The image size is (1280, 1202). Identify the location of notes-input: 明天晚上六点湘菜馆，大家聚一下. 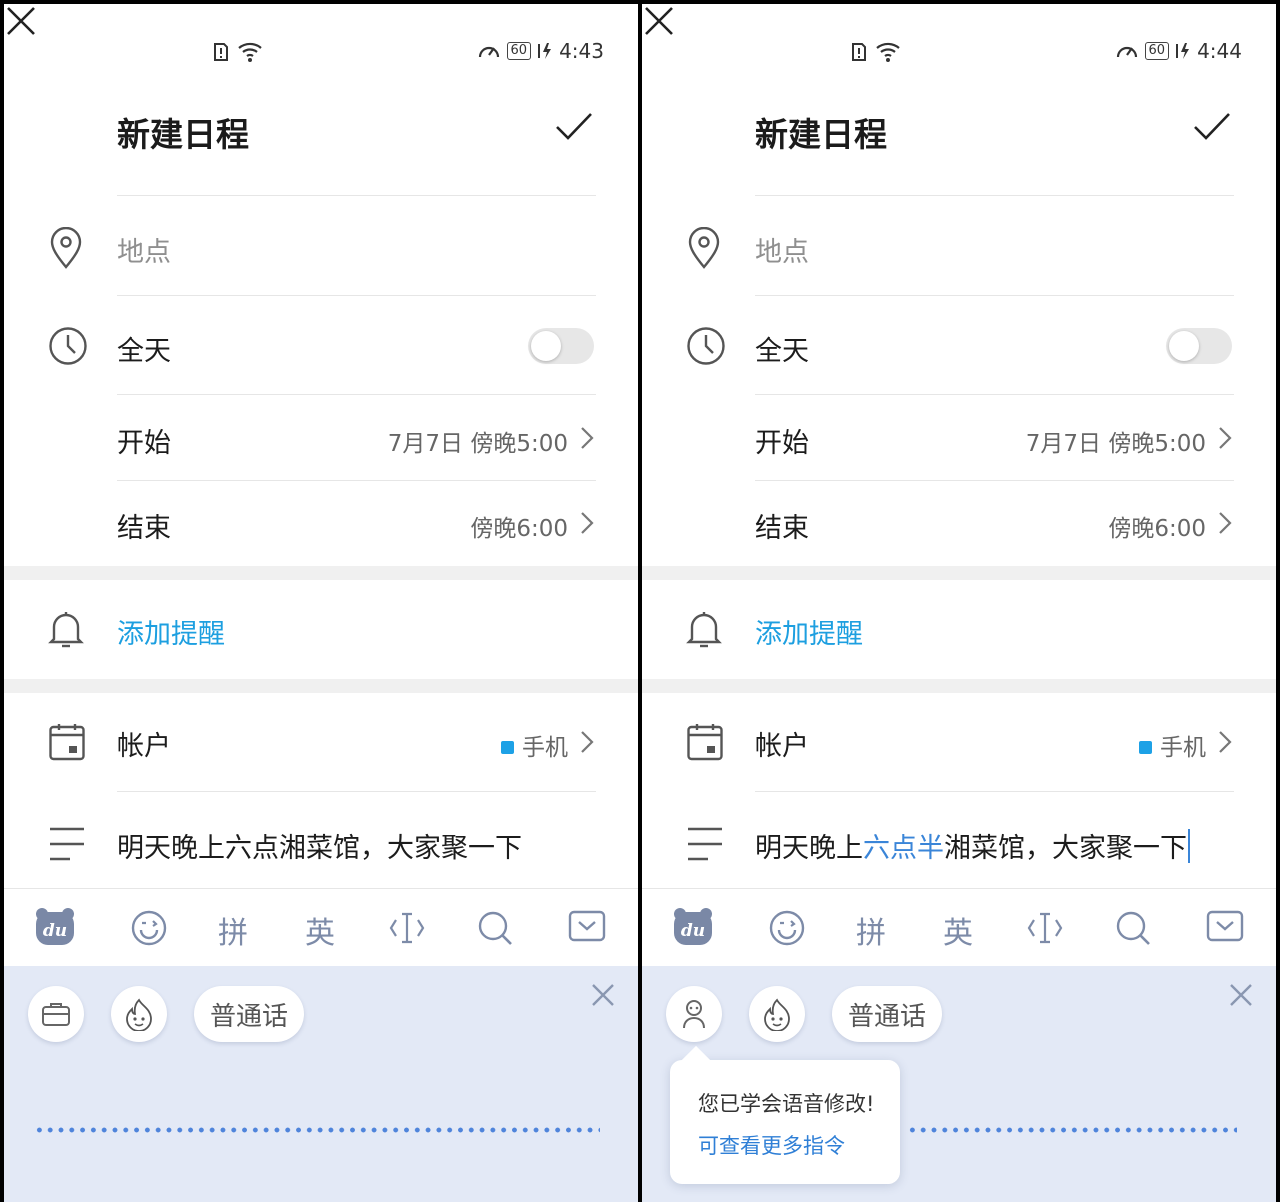
(319, 845).